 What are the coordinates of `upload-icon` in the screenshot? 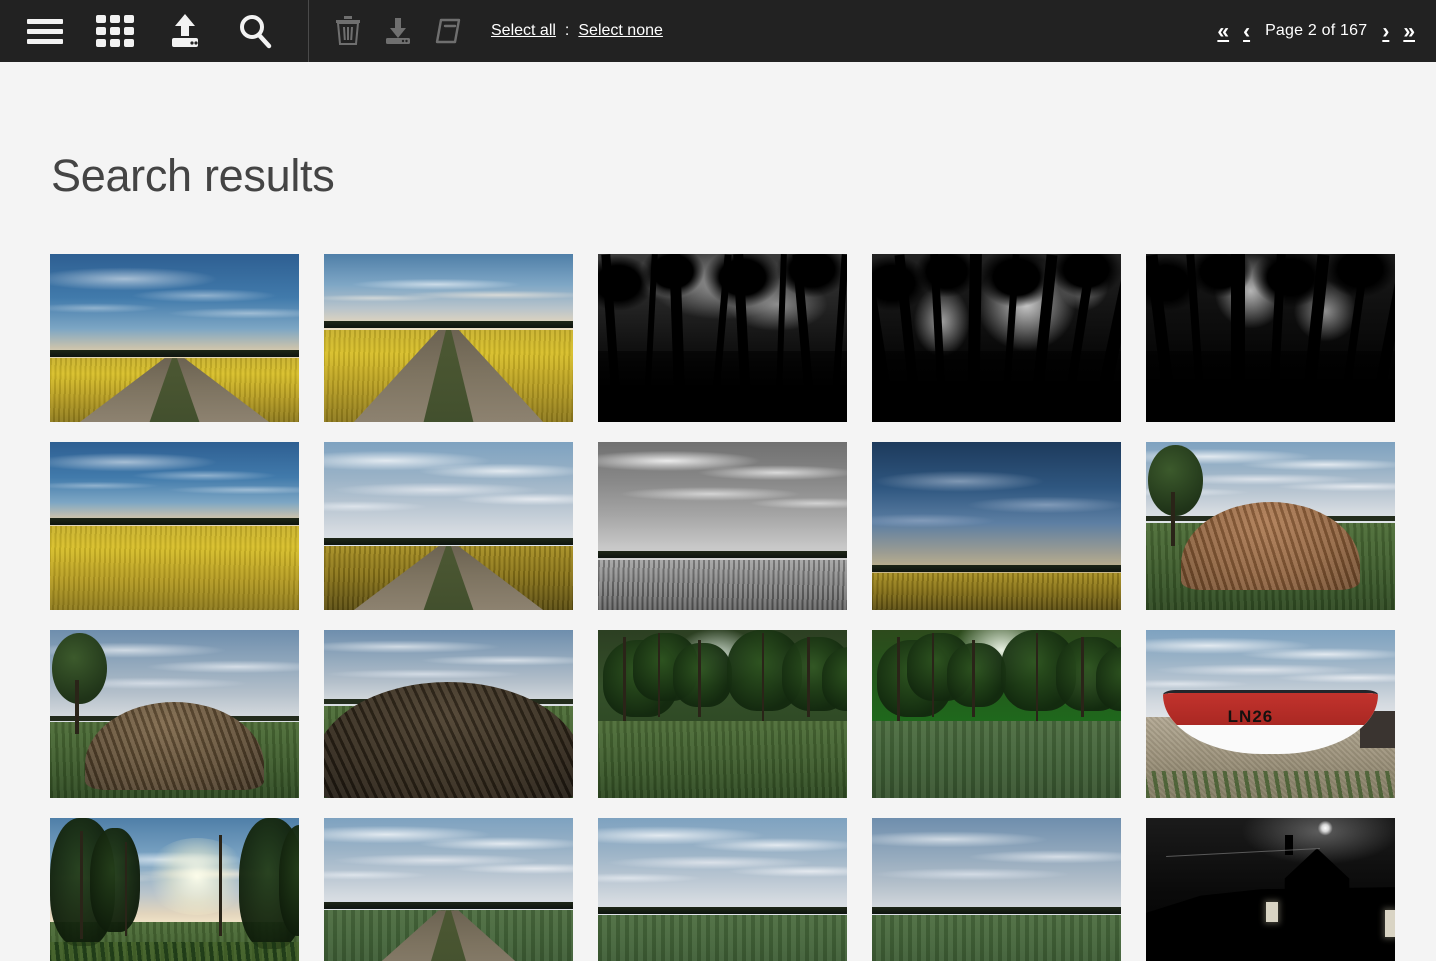 It's located at (185, 30).